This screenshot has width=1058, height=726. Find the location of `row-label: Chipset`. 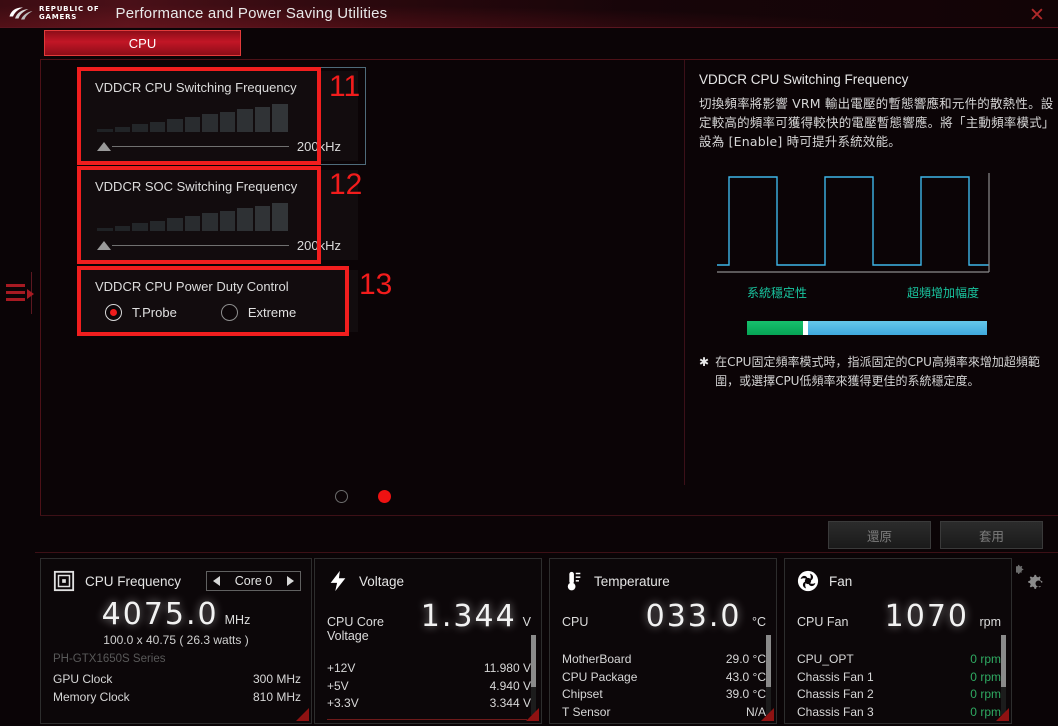

row-label: Chipset is located at coordinates (582, 694).